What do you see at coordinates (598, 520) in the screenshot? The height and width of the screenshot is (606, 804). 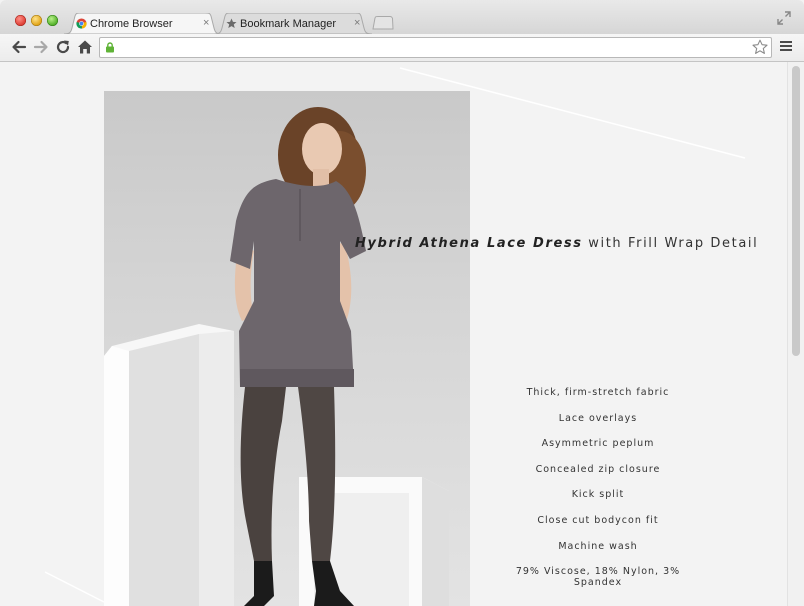 I see `feature-item: Close cut bodycon fit` at bounding box center [598, 520].